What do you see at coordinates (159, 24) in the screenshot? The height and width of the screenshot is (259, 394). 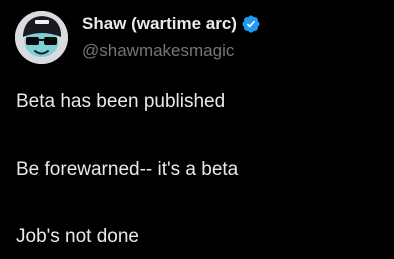 I see `author-display-name: Shaw (wartime arc)` at bounding box center [159, 24].